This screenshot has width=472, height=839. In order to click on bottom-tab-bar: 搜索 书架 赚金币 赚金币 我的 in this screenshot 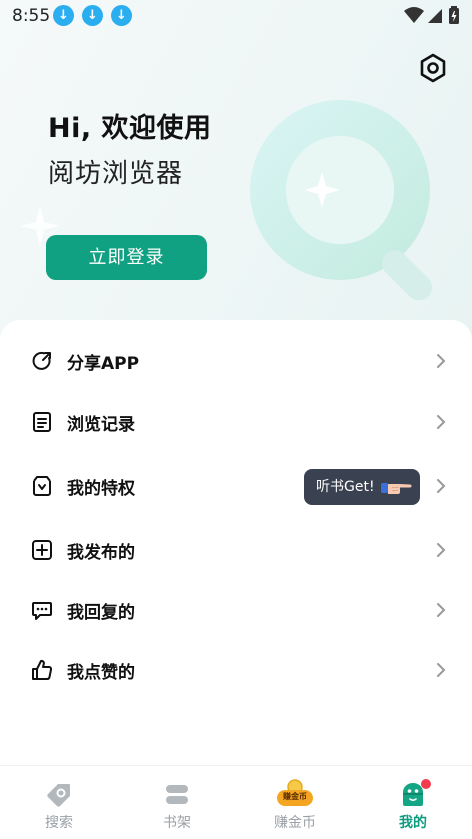, I will do `click(236, 802)`.